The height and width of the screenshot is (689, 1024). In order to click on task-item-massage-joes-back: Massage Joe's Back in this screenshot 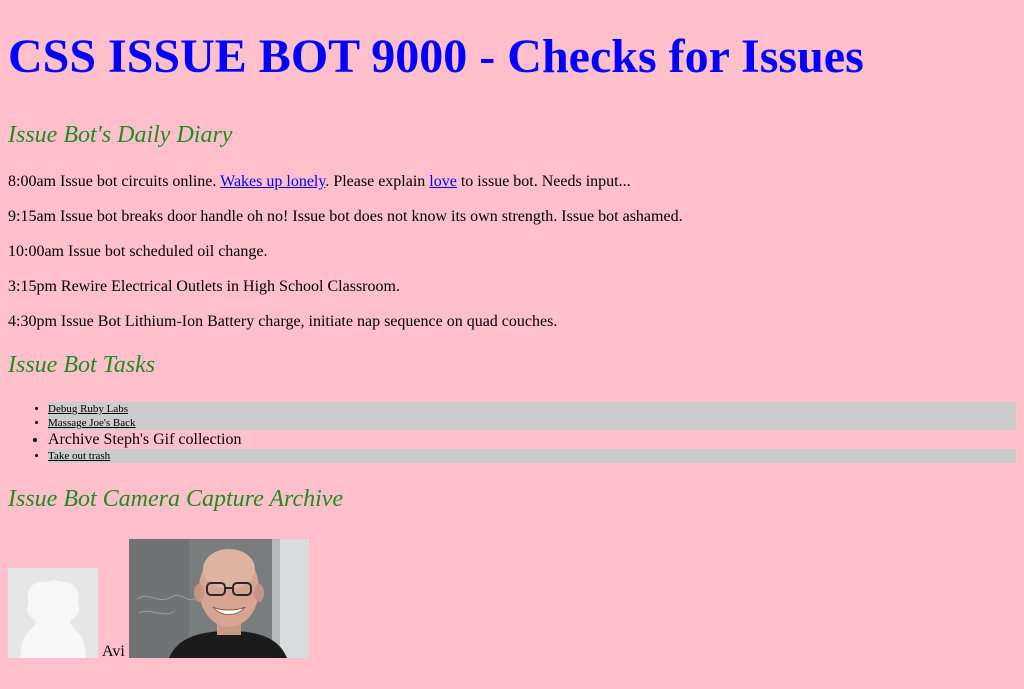, I will do `click(532, 423)`.